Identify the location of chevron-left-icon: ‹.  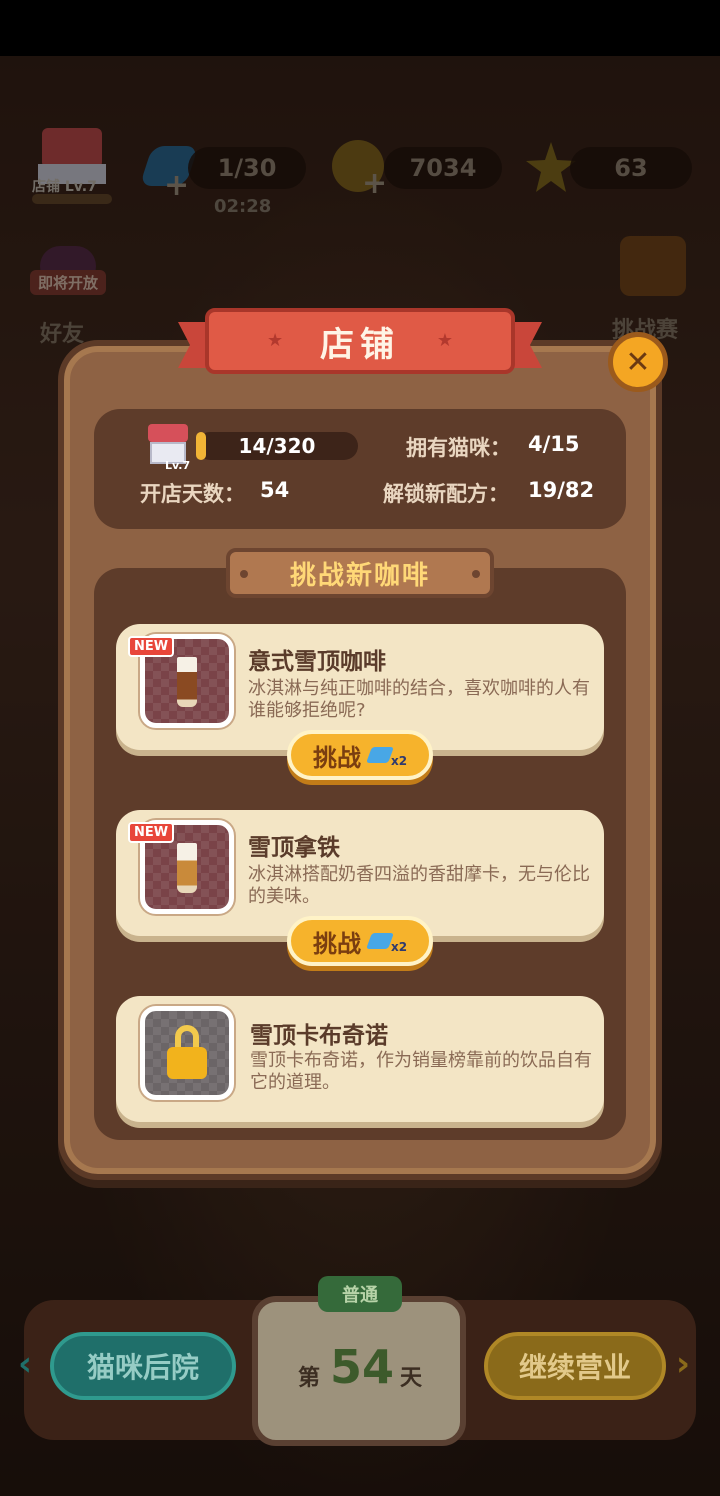
(25, 1364).